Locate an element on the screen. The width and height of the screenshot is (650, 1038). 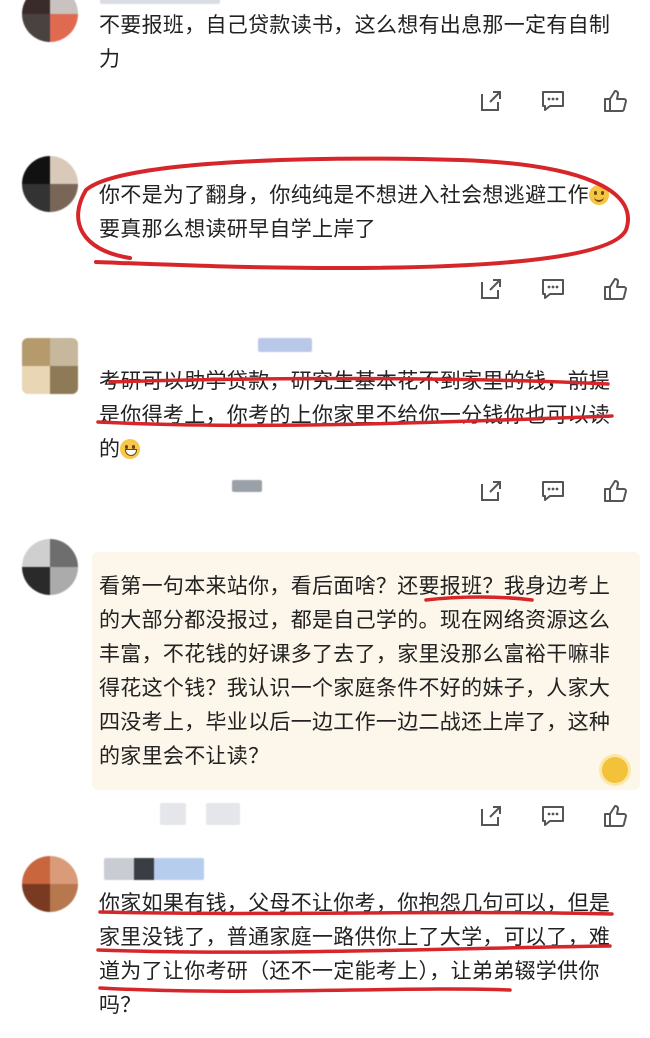
laugh-emoji-icon is located at coordinates (130, 449).